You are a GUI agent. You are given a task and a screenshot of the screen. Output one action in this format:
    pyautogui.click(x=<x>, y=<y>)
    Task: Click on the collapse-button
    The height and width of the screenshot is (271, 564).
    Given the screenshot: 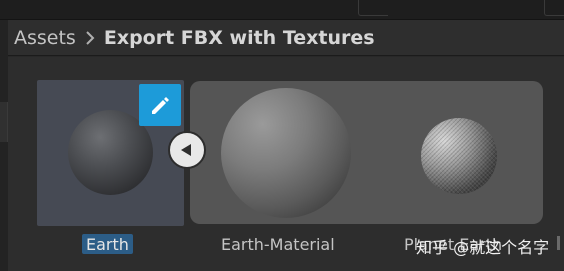 What is the action you would take?
    pyautogui.click(x=187, y=150)
    